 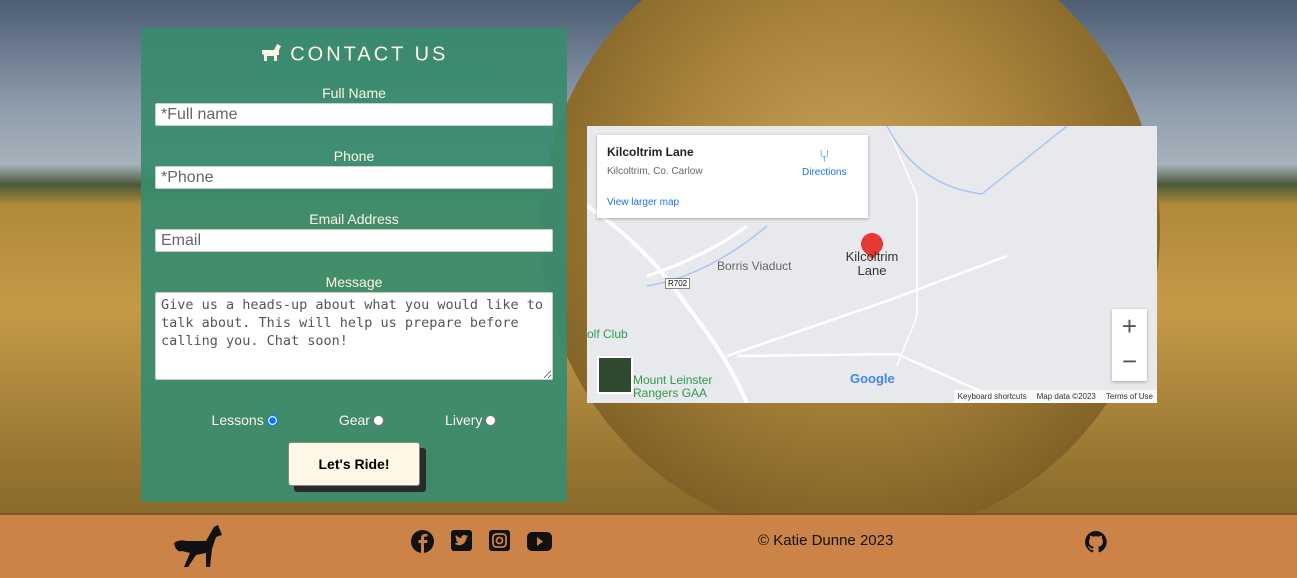 What do you see at coordinates (678, 283) in the screenshot?
I see `road-label: R702` at bounding box center [678, 283].